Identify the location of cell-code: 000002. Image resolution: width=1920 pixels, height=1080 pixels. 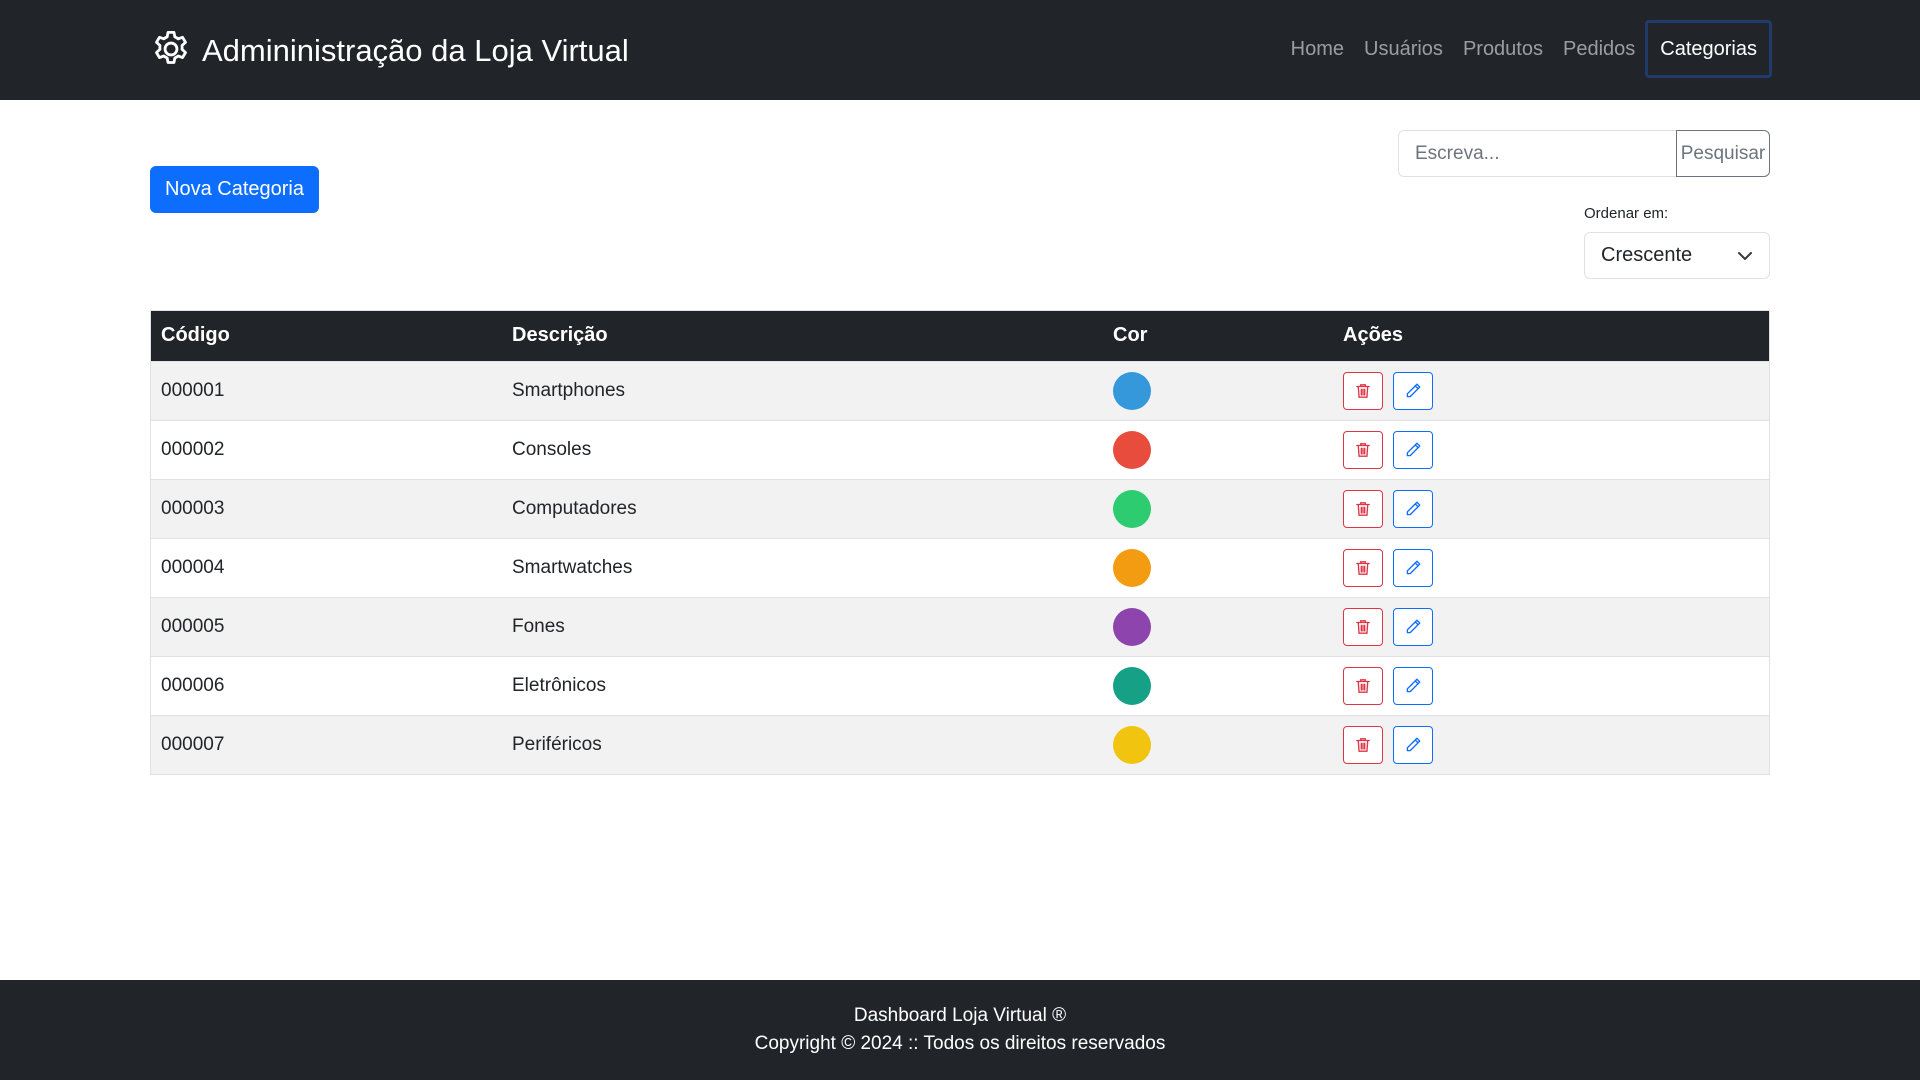
(193, 449).